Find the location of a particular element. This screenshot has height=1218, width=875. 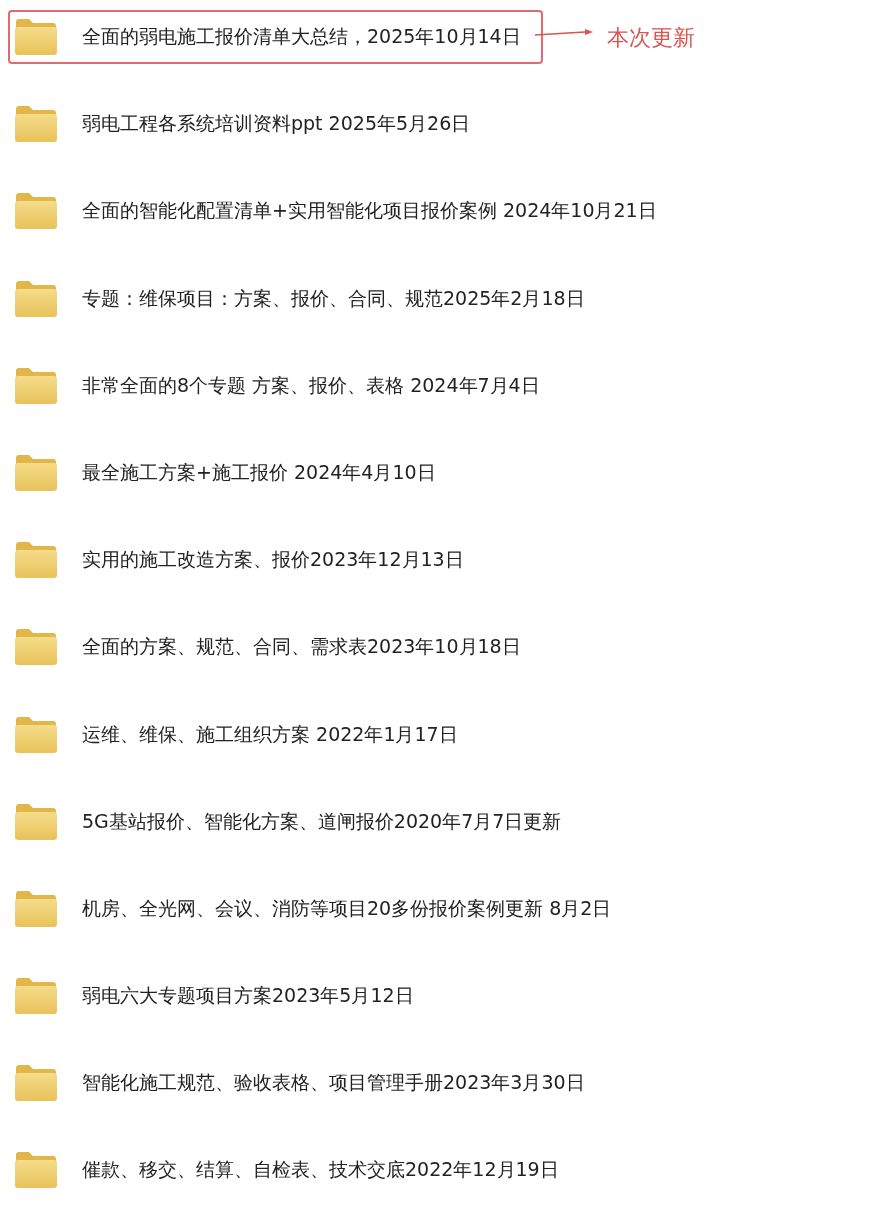

folder-name: 催款、移交、结算、自检表、技术交底2022年12月19日 is located at coordinates (320, 1170).